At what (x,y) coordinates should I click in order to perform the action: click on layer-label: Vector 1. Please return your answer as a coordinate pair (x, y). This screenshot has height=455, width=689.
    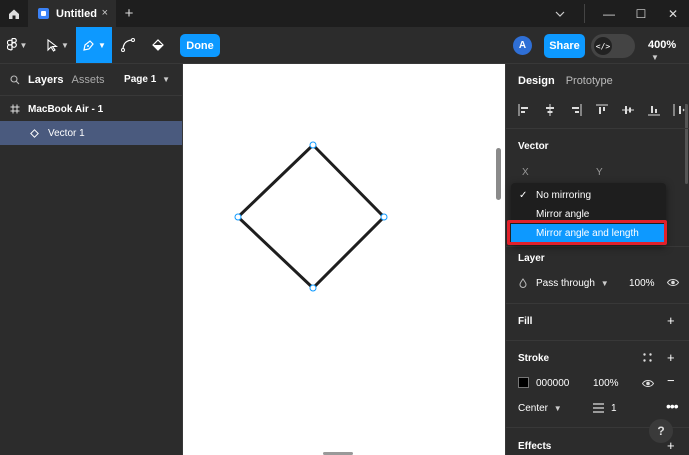
    Looking at the image, I should click on (66, 133).